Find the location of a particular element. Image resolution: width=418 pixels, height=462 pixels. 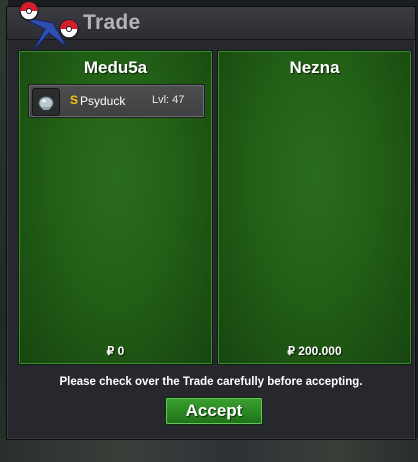

accept-button: Accept is located at coordinates (214, 411).